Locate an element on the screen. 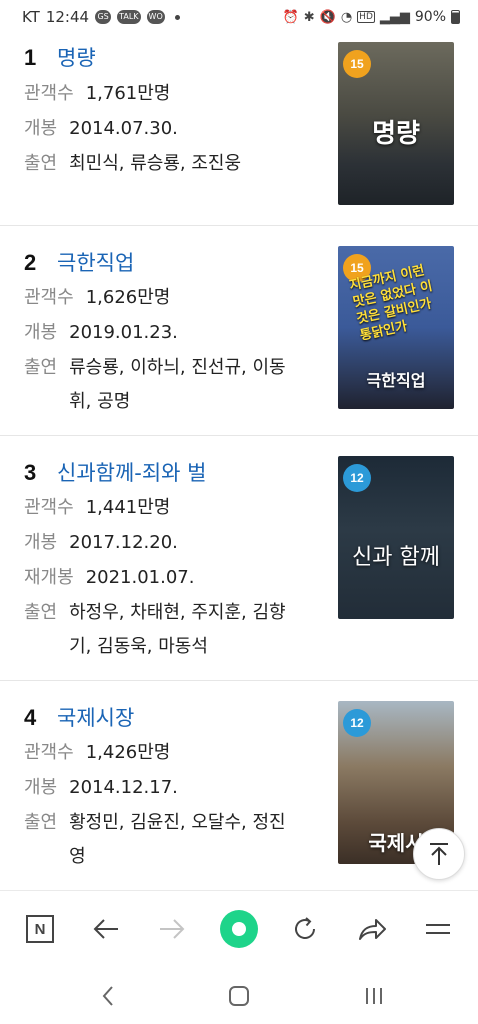 The image size is (478, 1024). cast-row: 출연 류승룡, 이하늬, 진선규, 이동휘, 공명 is located at coordinates (162, 385).